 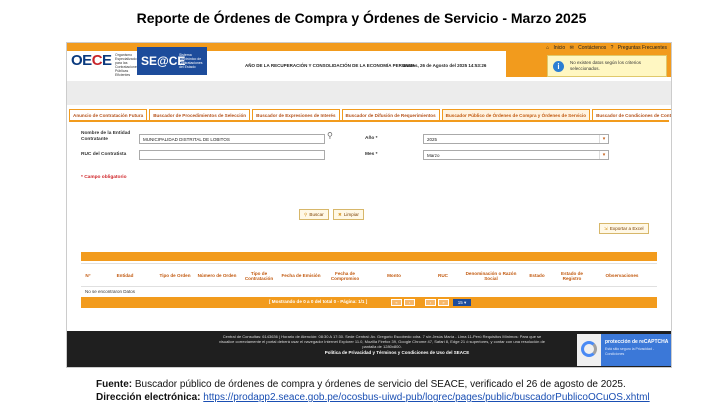 What do you see at coordinates (588, 48) in the screenshot?
I see `contact-link: ✉ Contáctenos` at bounding box center [588, 48].